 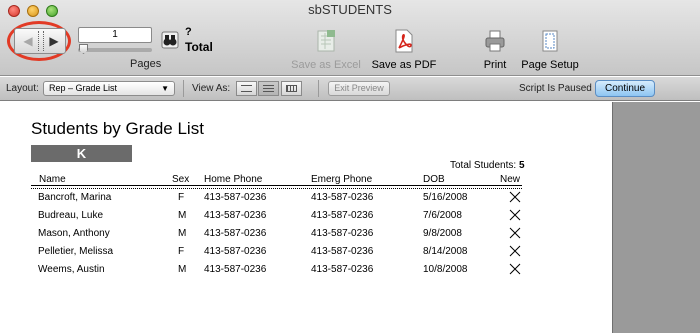 What do you see at coordinates (54, 41) in the screenshot?
I see `next-page-button: ▶` at bounding box center [54, 41].